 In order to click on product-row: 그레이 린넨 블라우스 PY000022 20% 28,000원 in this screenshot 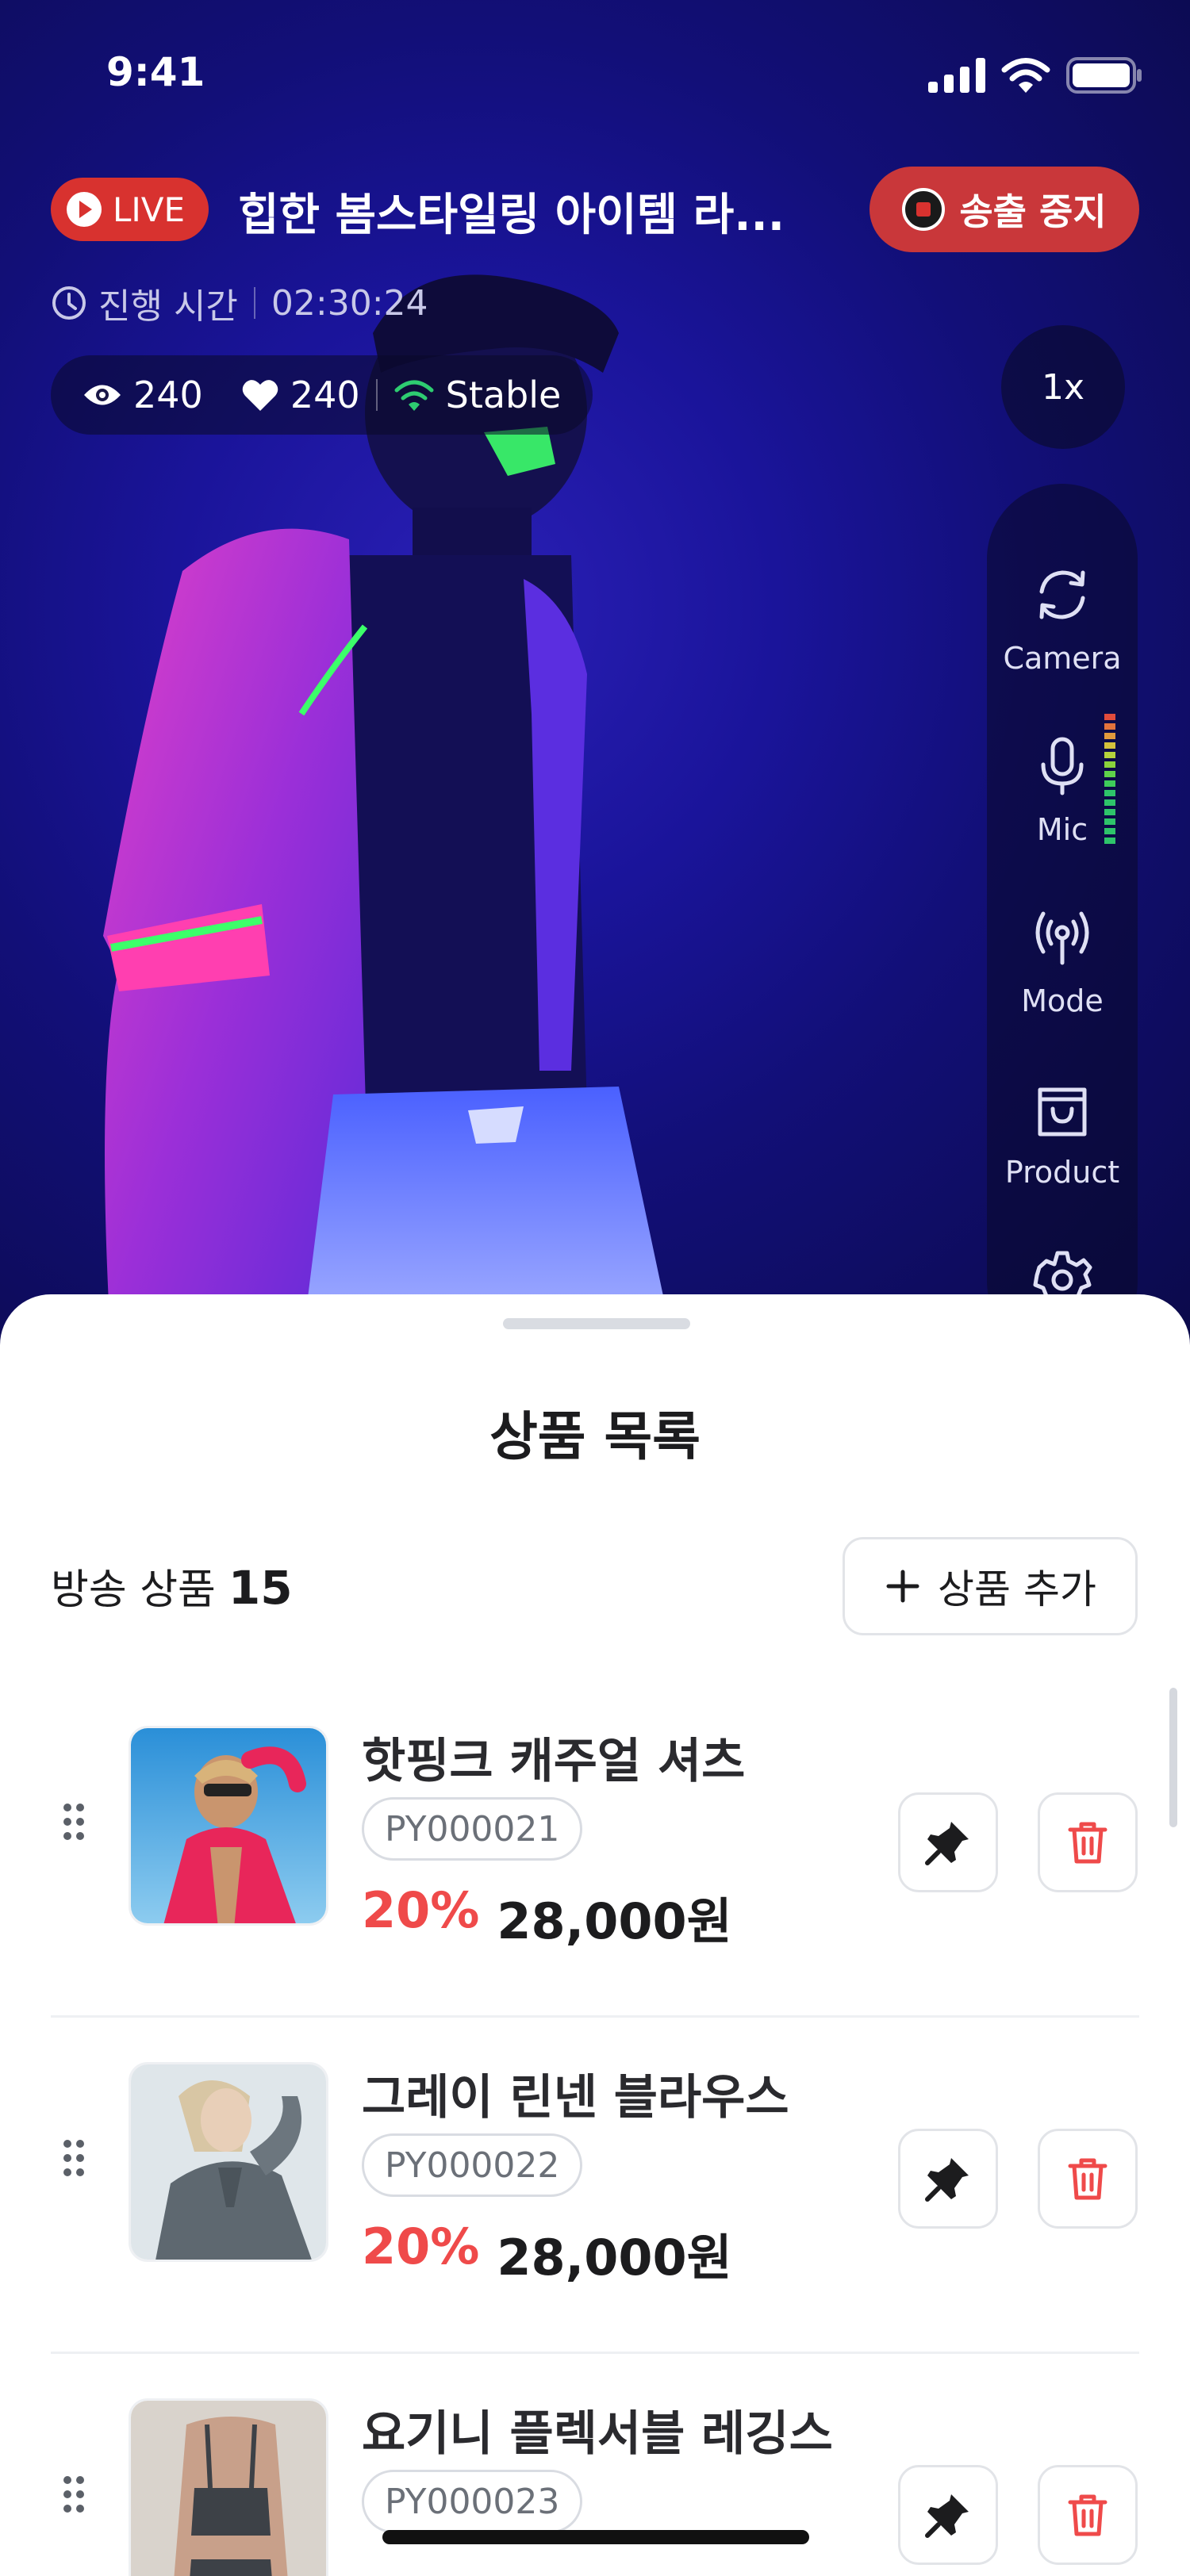, I will do `click(595, 2186)`.